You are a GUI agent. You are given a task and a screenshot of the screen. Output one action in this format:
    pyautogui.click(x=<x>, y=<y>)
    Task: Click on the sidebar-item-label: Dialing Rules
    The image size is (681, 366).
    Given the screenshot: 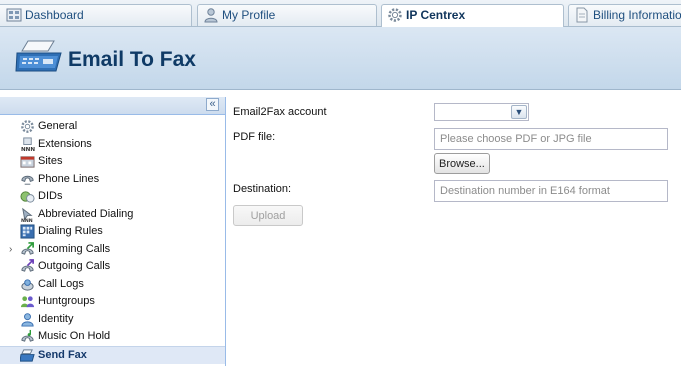 What is the action you would take?
    pyautogui.click(x=70, y=231)
    